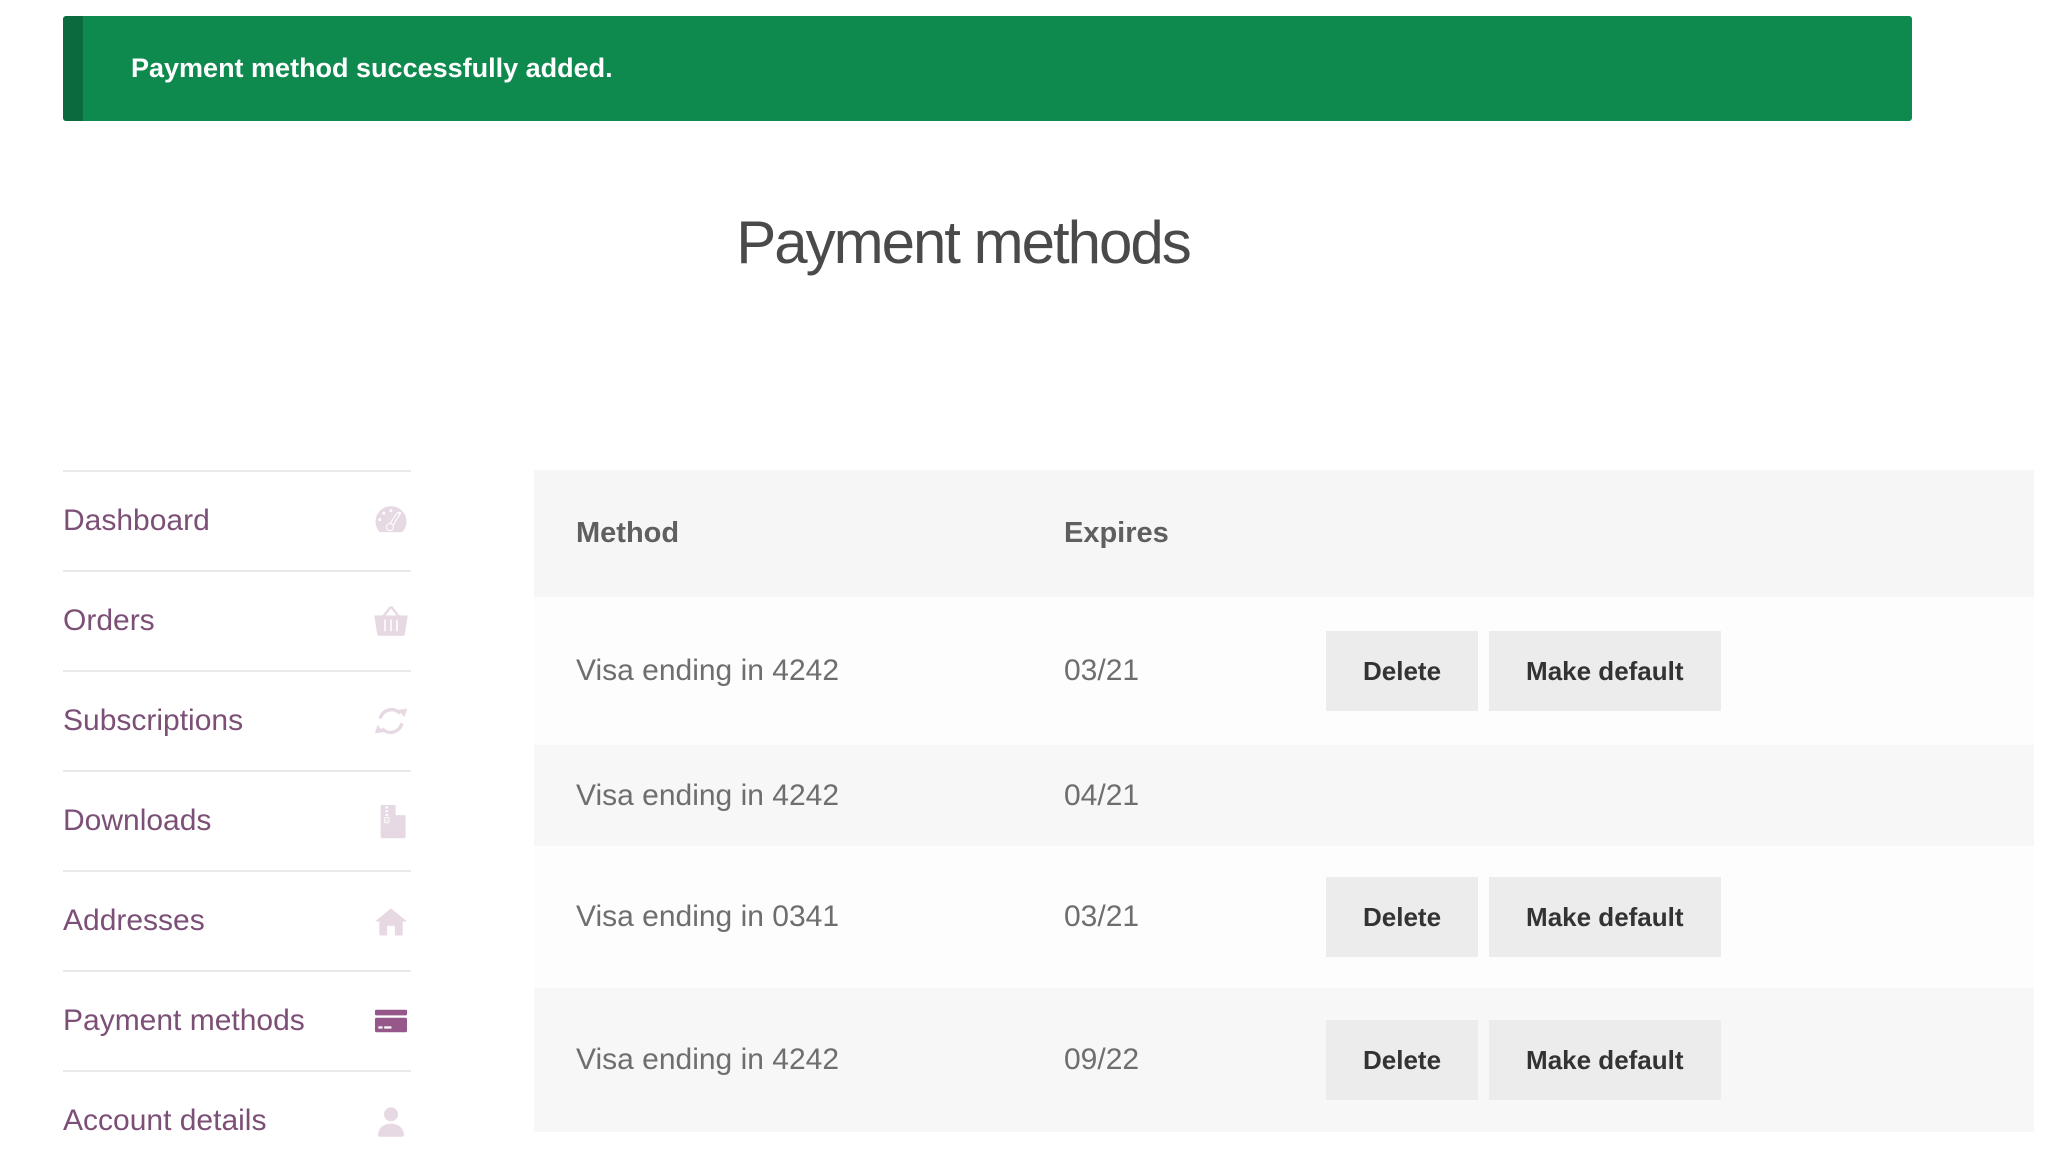  Describe the element at coordinates (136, 520) in the screenshot. I see `sidebar-item-label: Dashboard` at that location.